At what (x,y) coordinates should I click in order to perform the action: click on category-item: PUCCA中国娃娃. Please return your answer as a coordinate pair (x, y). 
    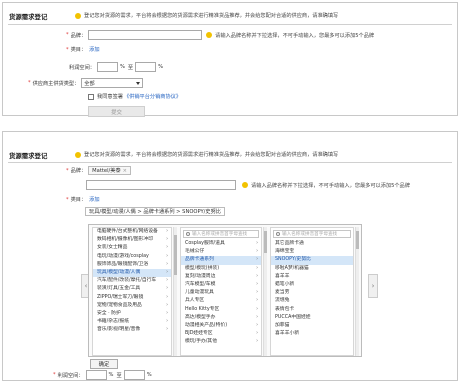
    Looking at the image, I should click on (312, 318).